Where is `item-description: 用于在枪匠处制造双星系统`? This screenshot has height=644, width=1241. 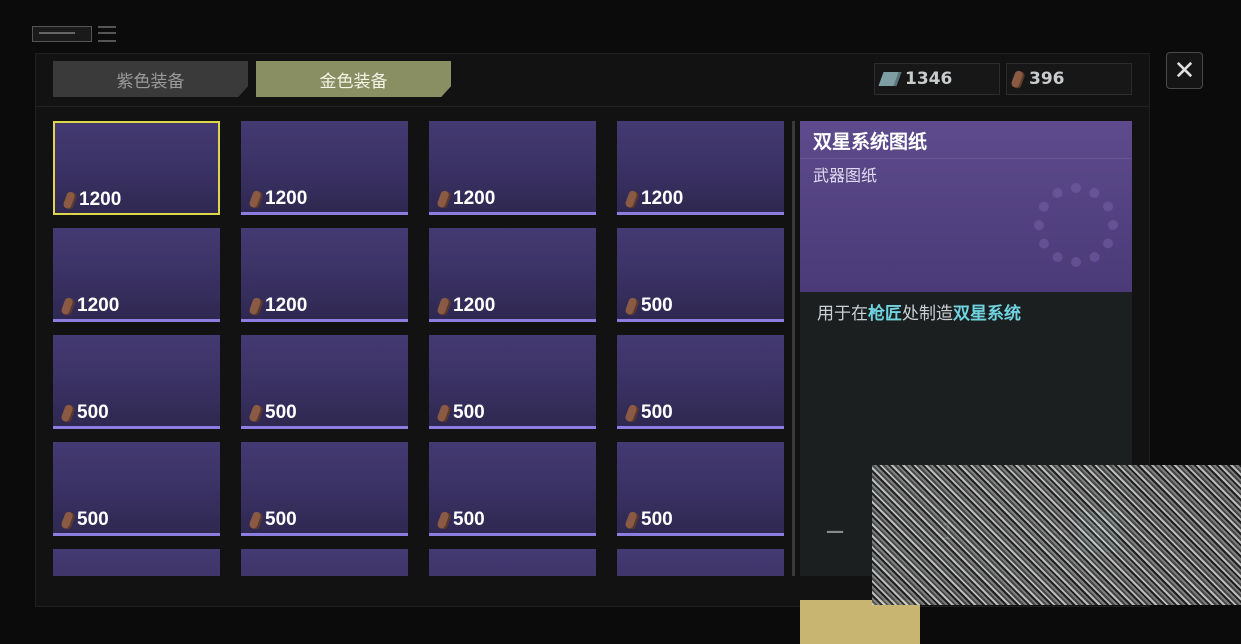 item-description: 用于在枪匠处制造双星系统 is located at coordinates (919, 311).